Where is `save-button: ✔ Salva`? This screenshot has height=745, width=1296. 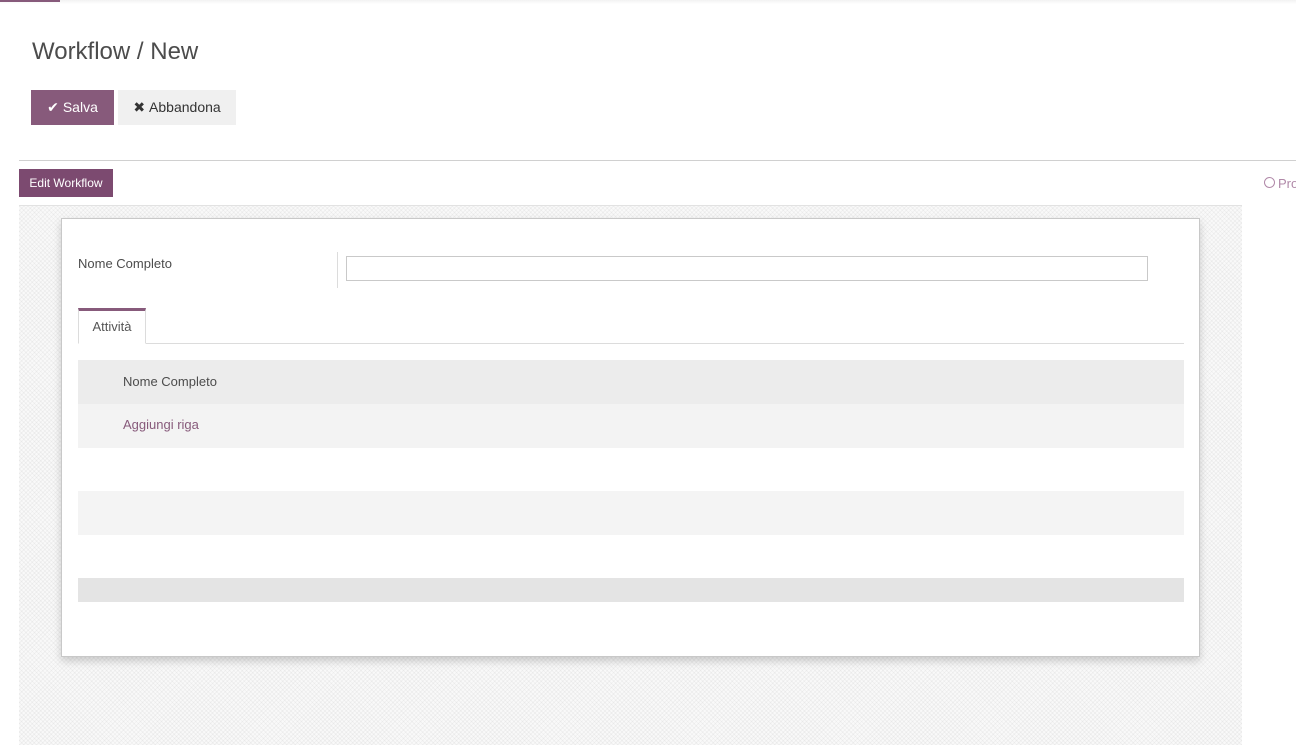
save-button: ✔ Salva is located at coordinates (72, 107).